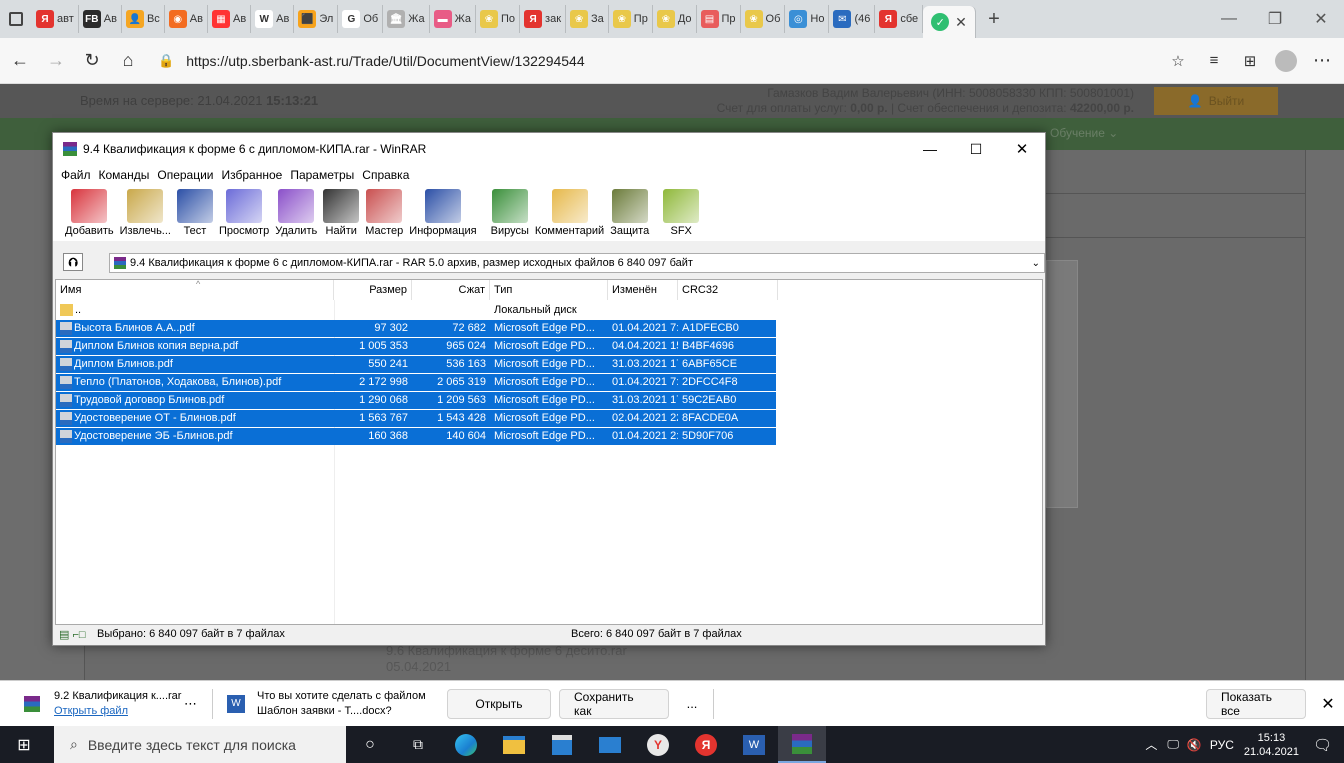  What do you see at coordinates (296, 211) in the screenshot?
I see `toolbar-button: Удалить` at bounding box center [296, 211].